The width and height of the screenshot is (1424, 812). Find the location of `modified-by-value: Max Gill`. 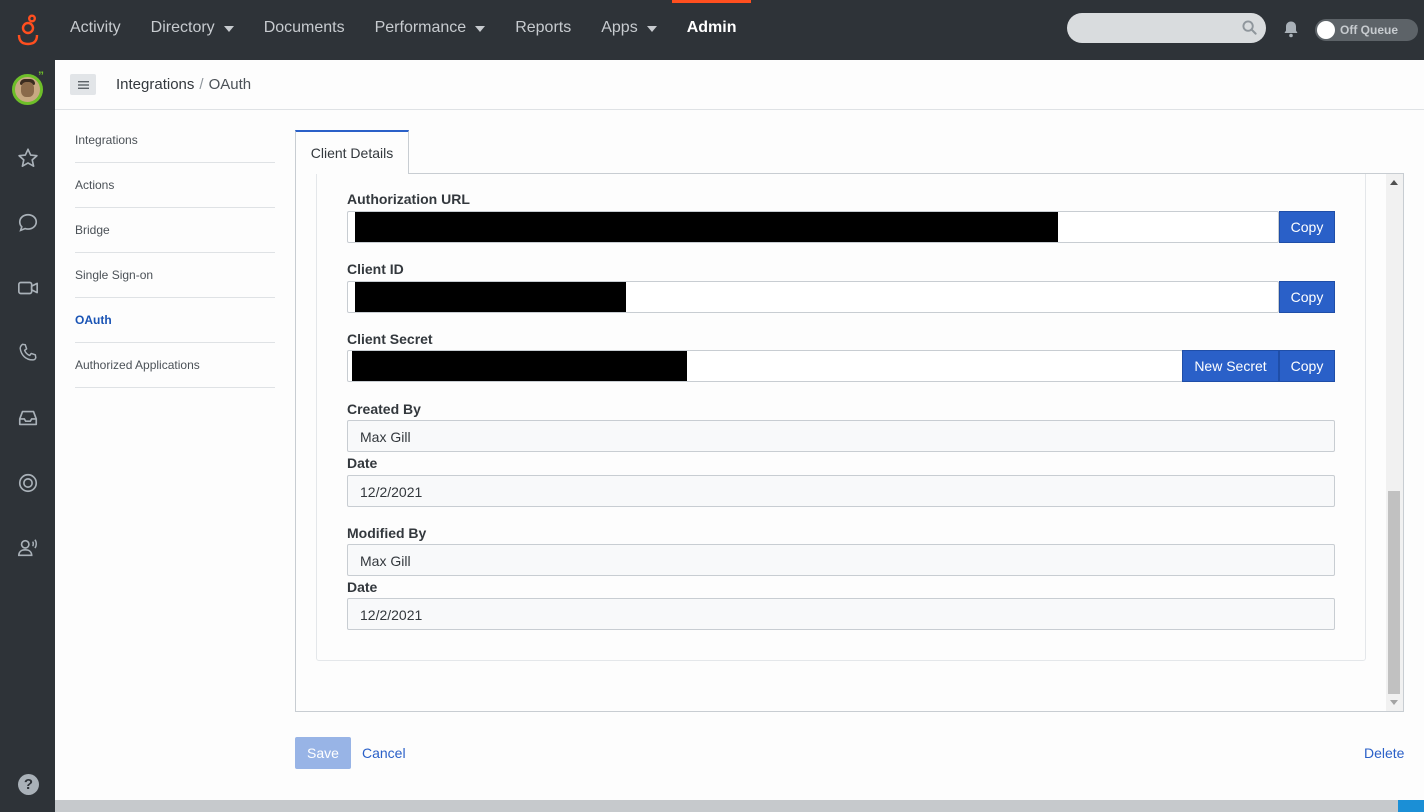

modified-by-value: Max Gill is located at coordinates (385, 561).